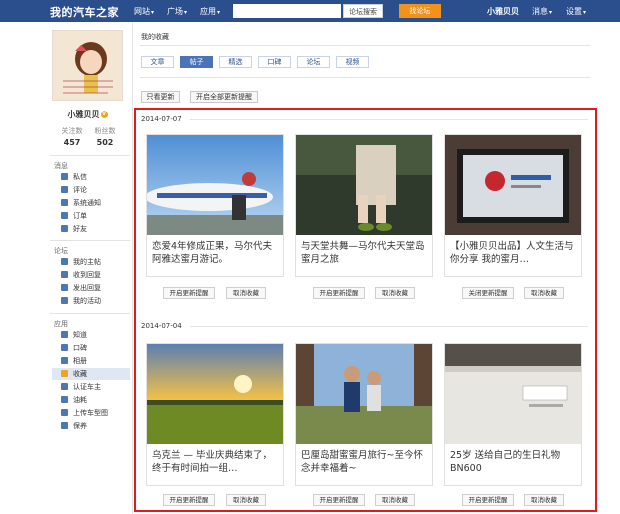 The width and height of the screenshot is (620, 514). I want to click on post-title: 恋爱4年修成正果，马尔代夫阿雅达蜜月游记。, so click(216, 254).